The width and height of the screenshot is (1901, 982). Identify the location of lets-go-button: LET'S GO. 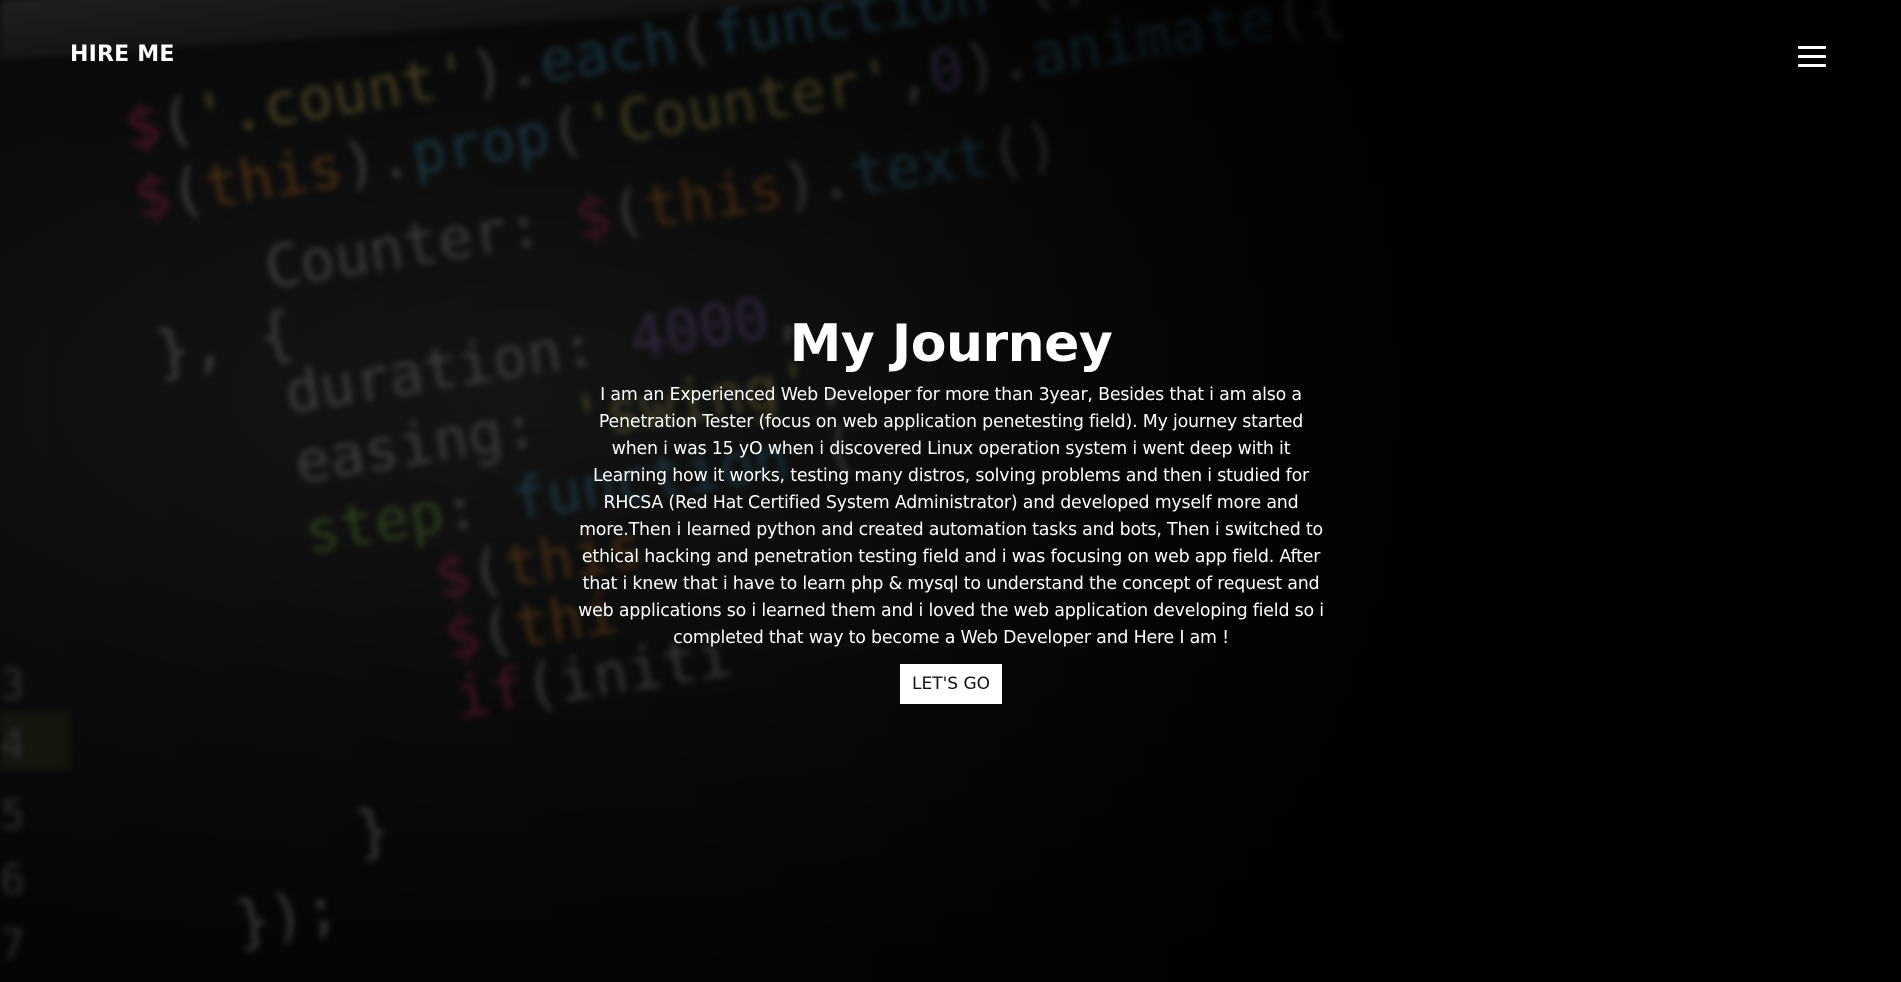
(951, 684).